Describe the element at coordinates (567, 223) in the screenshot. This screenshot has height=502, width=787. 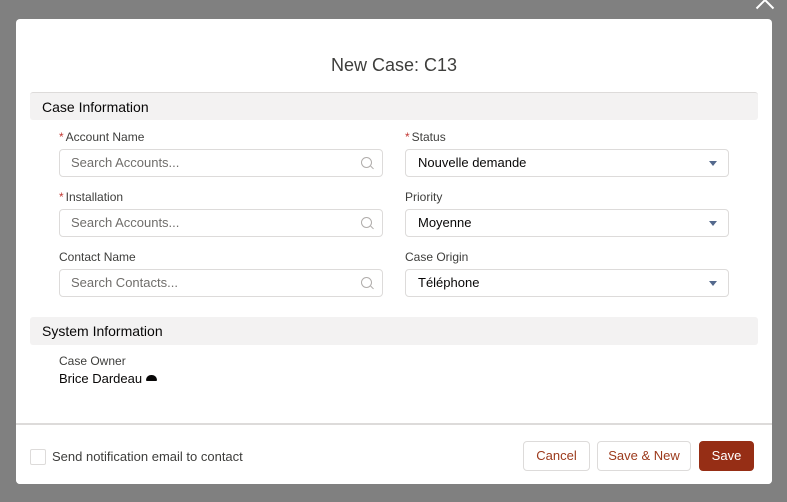
I see `priority-select: Moyenne` at that location.